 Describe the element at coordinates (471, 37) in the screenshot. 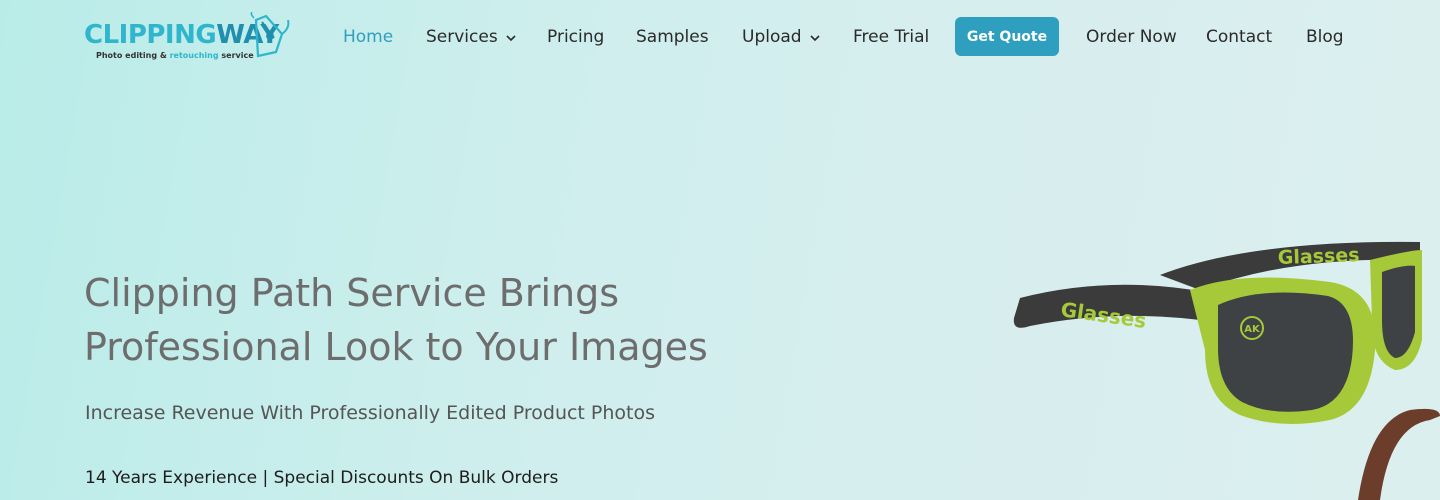

I see `nav-services: Services` at that location.